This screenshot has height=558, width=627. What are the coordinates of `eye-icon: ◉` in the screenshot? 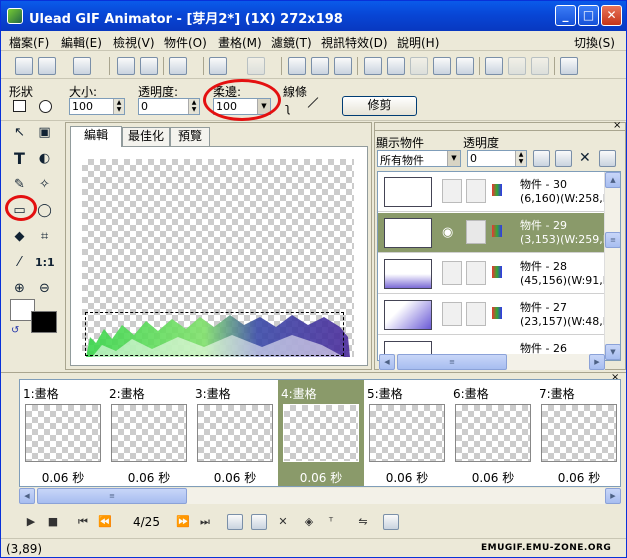 It's located at (447, 232).